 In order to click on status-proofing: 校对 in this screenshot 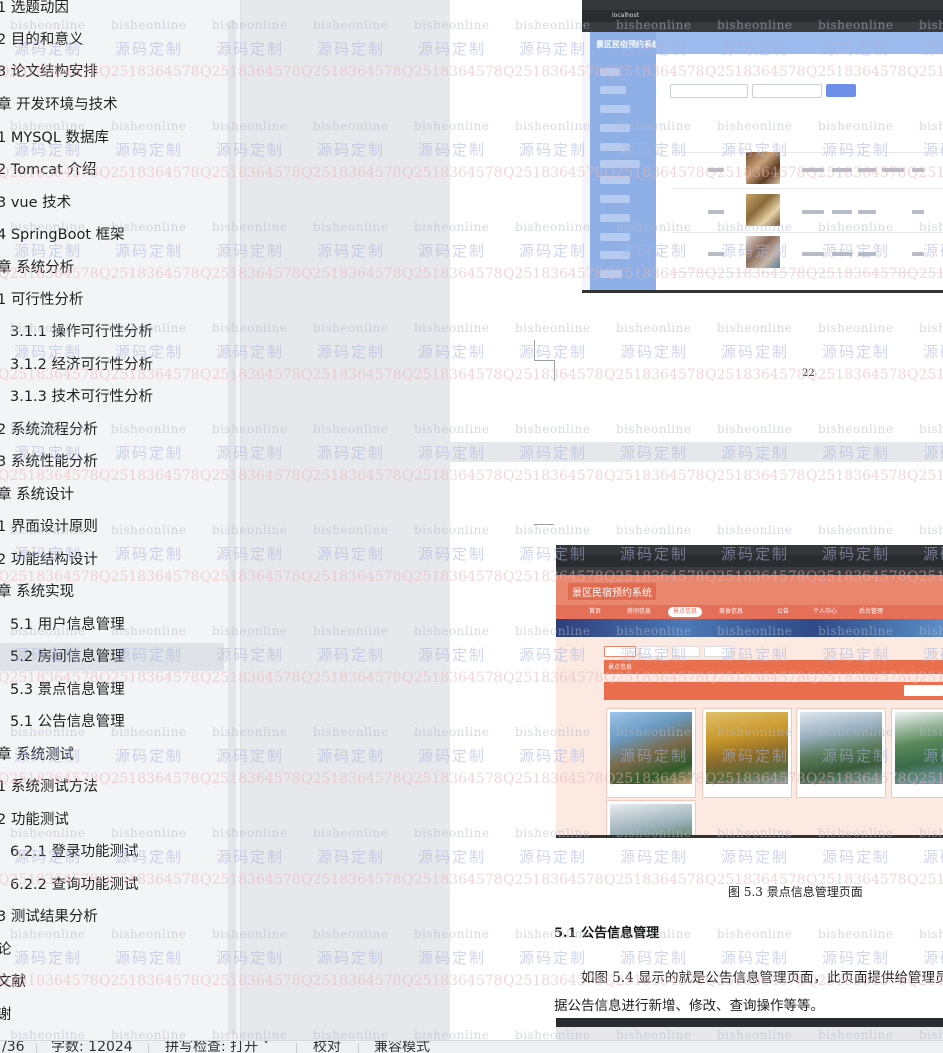, I will do `click(327, 1047)`.